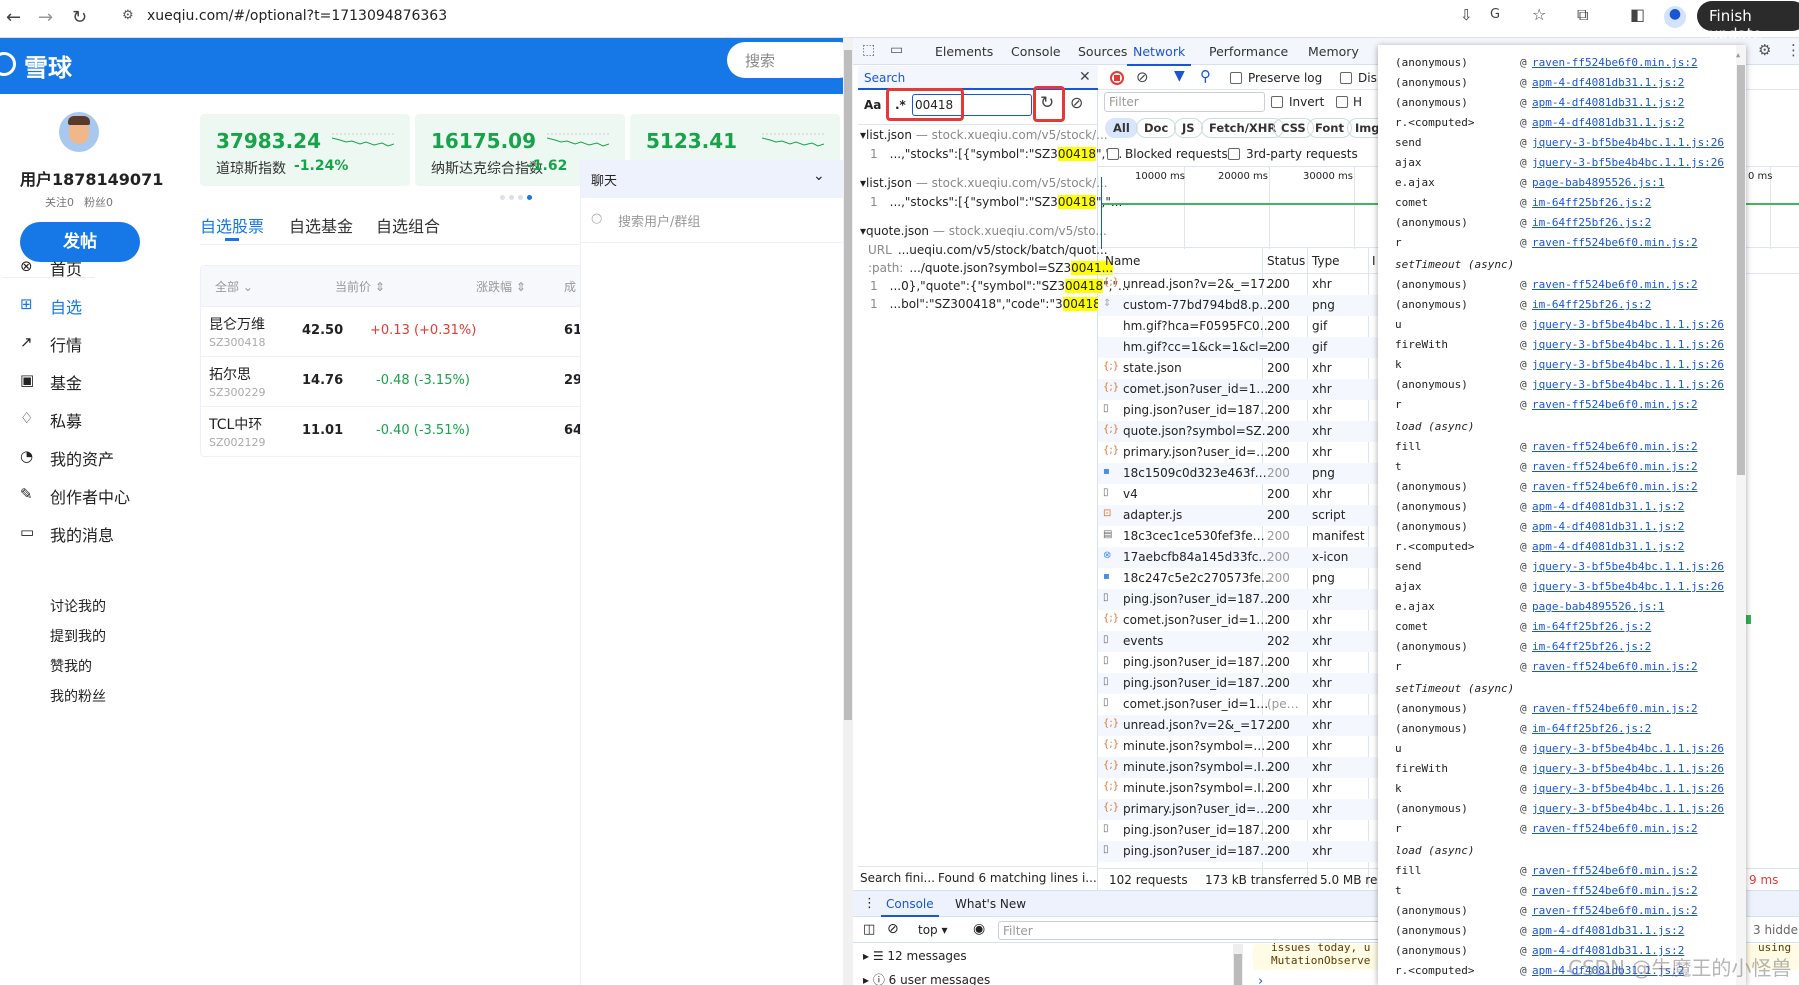  What do you see at coordinates (910, 907) in the screenshot?
I see `tab-console: Console` at bounding box center [910, 907].